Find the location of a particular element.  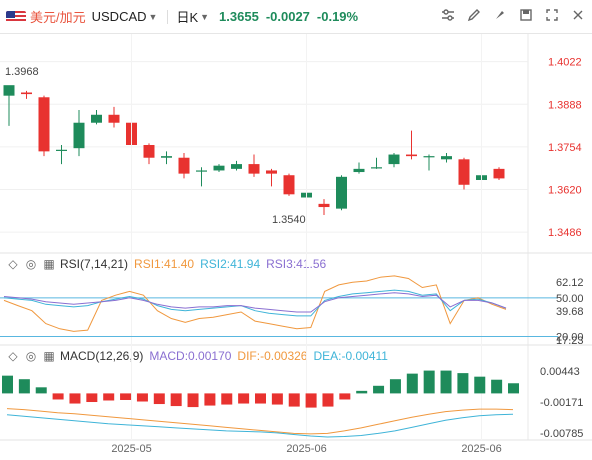

rsi-tick-label: 20.00 is located at coordinates (570, 338).